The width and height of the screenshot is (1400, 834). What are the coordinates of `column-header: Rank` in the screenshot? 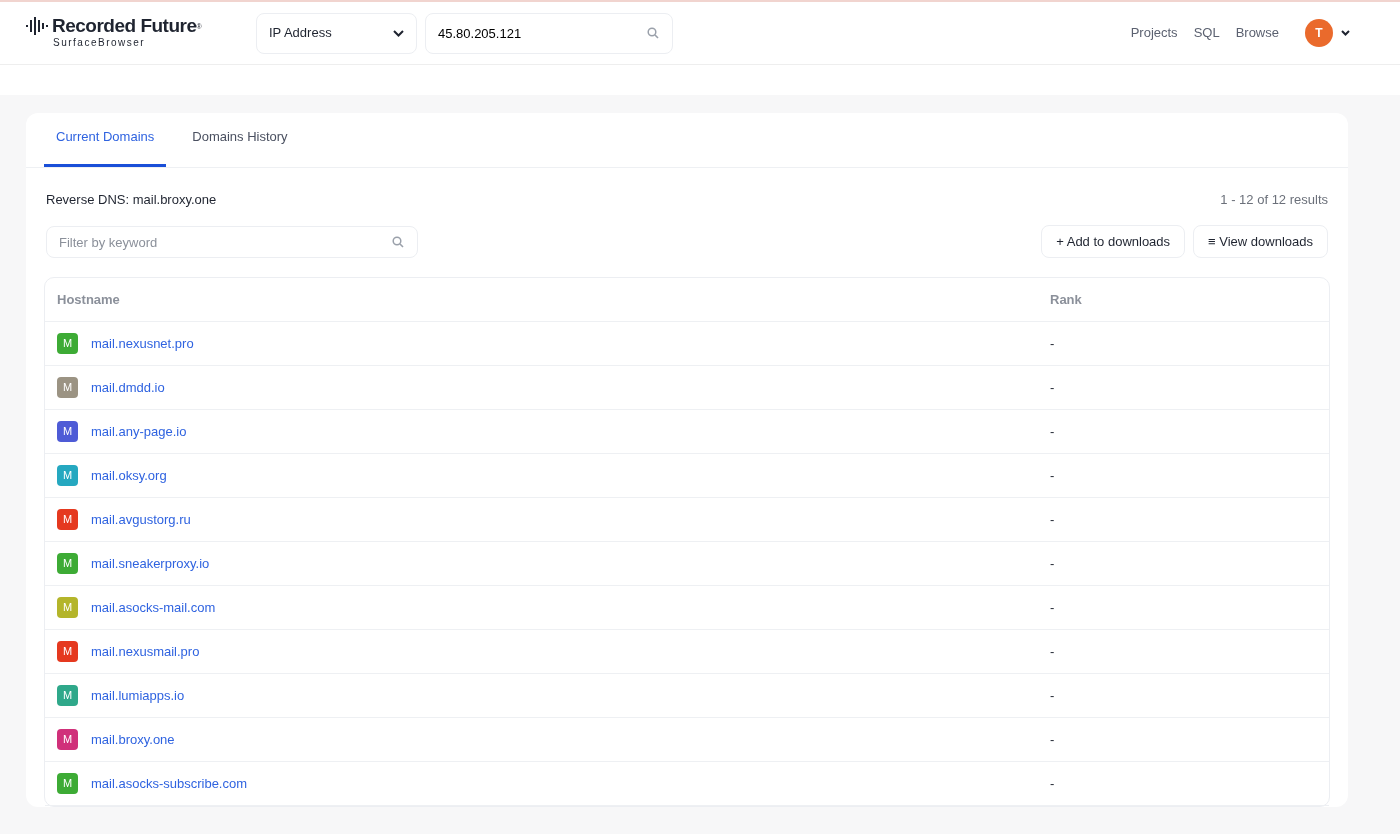 It's located at (1066, 299).